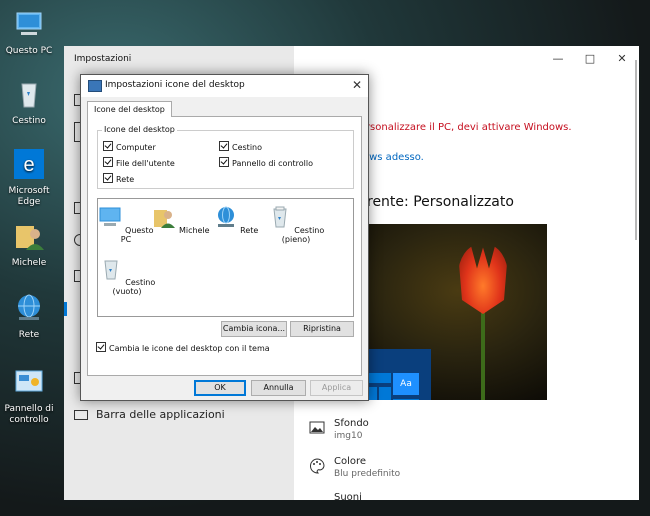 The image size is (650, 516). I want to click on selected-nav-indicator, so click(65, 309).